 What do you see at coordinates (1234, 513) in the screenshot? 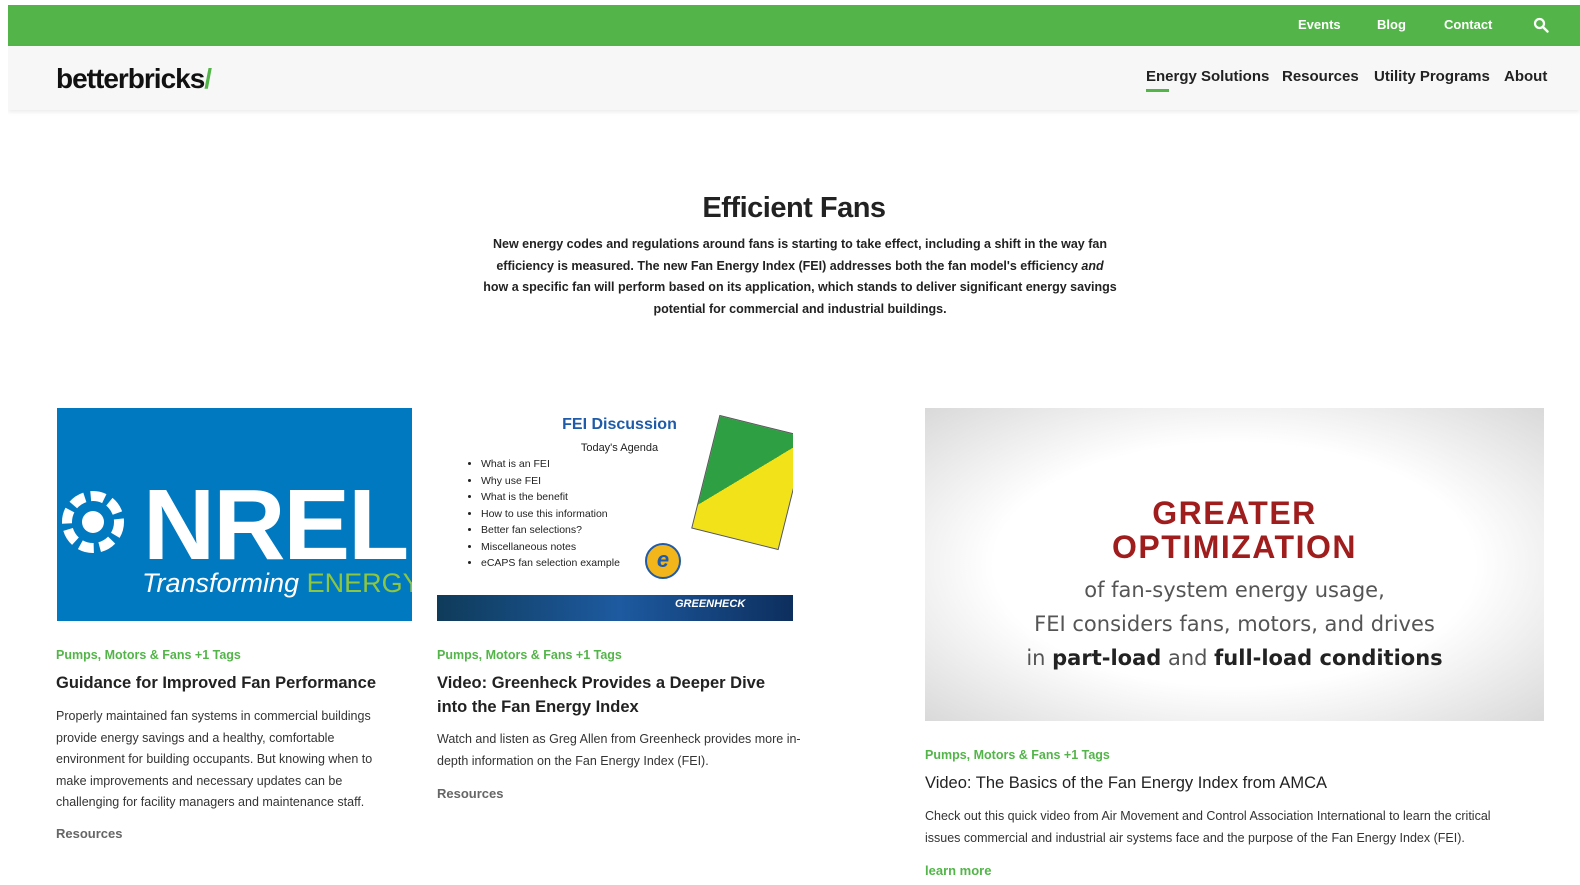
I see `video-line-1: GREATER` at bounding box center [1234, 513].